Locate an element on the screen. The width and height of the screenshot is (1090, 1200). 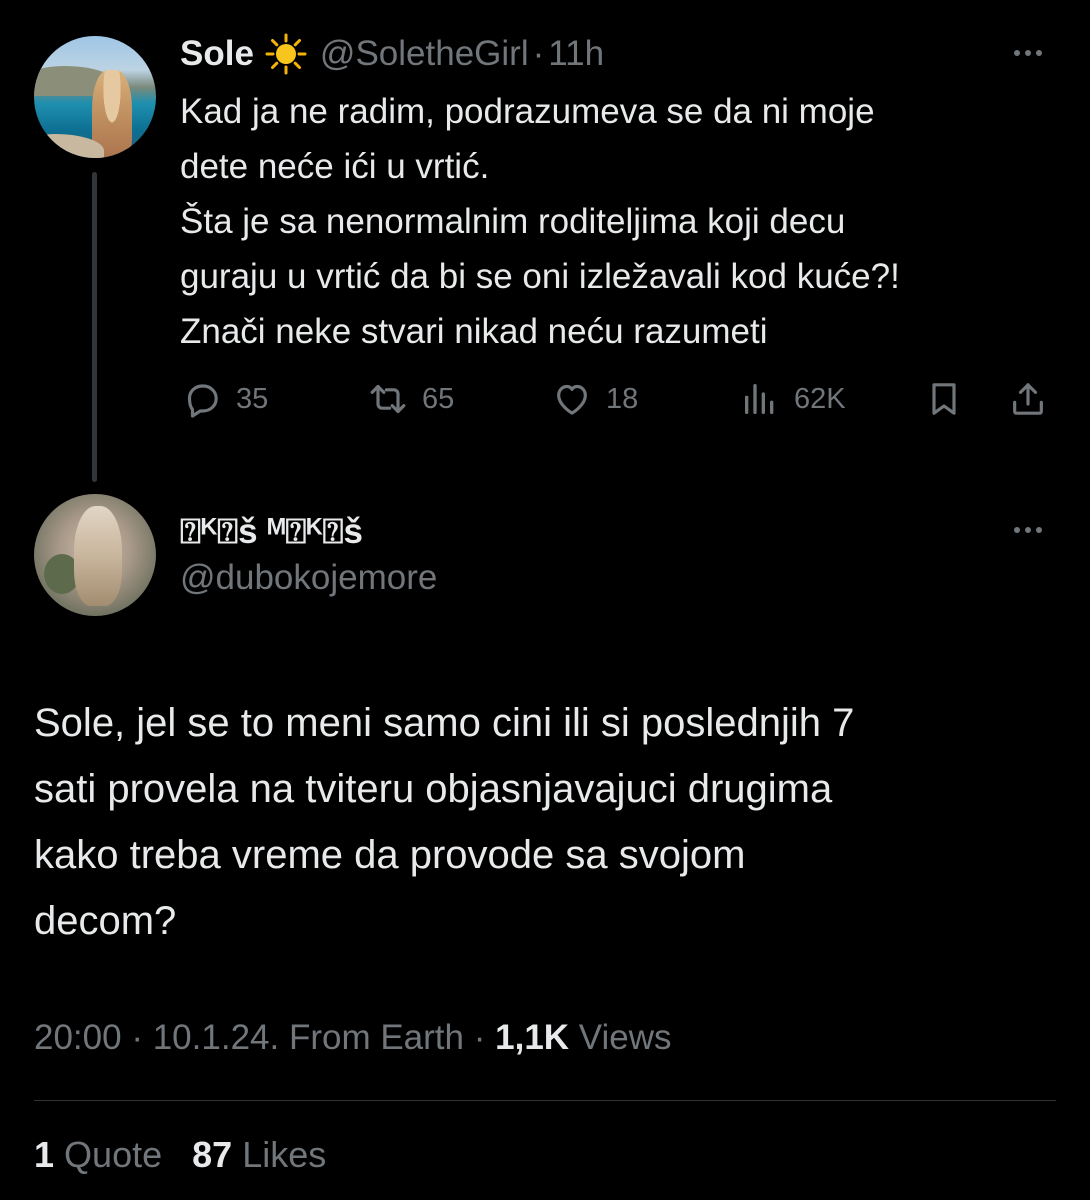
reply-display-name: ⍰ᴷ⍰š ᴹ⍰ᴷ⍰š is located at coordinates (271, 532).